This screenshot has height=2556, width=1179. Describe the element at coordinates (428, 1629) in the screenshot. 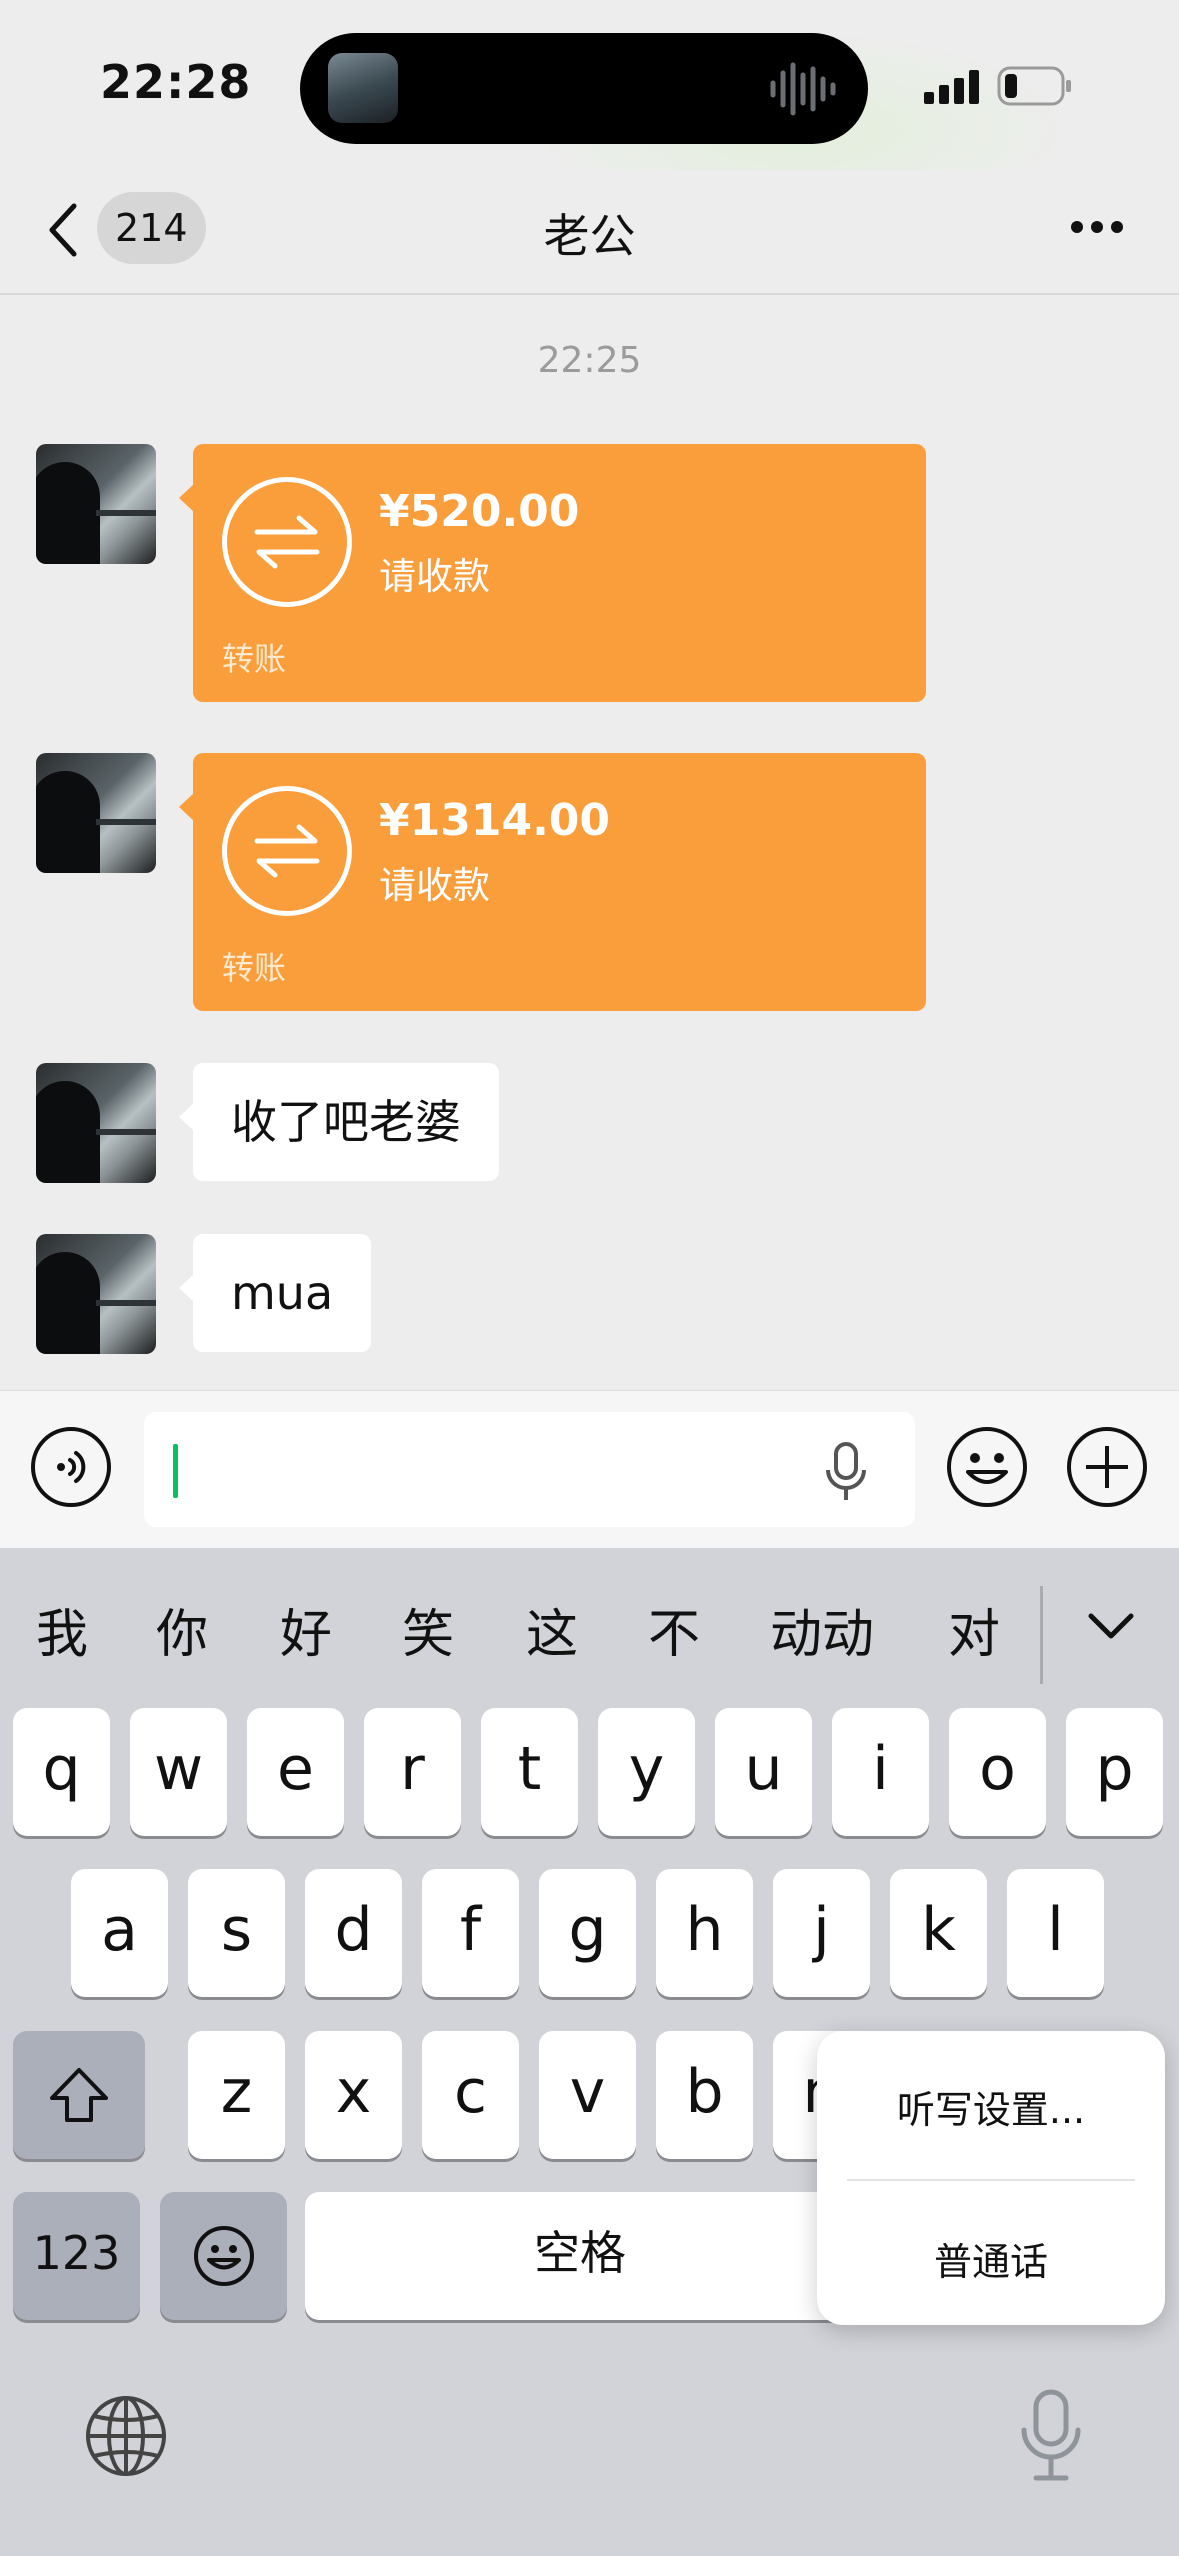

I see `candidate-word: 笑` at that location.